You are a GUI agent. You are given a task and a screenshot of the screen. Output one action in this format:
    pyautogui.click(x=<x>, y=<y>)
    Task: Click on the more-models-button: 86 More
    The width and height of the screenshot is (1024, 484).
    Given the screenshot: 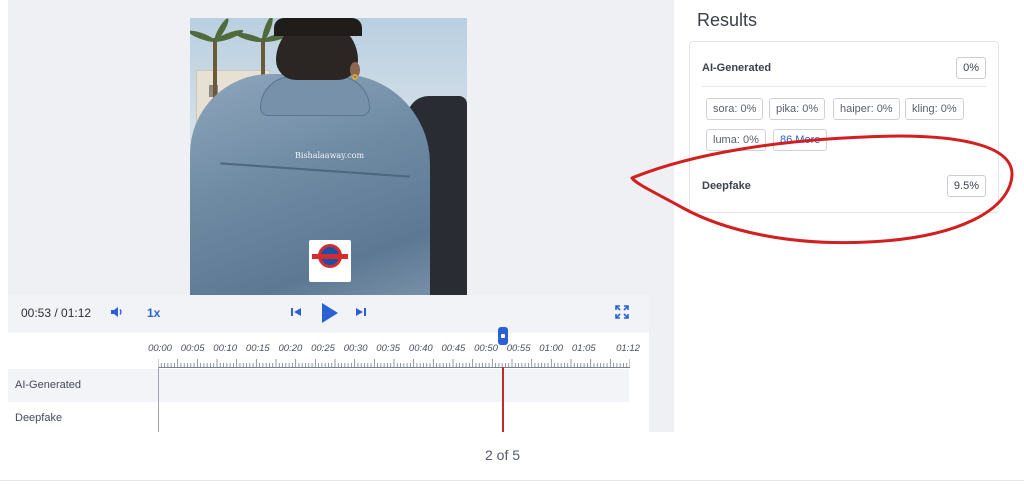 What is the action you would take?
    pyautogui.click(x=800, y=140)
    